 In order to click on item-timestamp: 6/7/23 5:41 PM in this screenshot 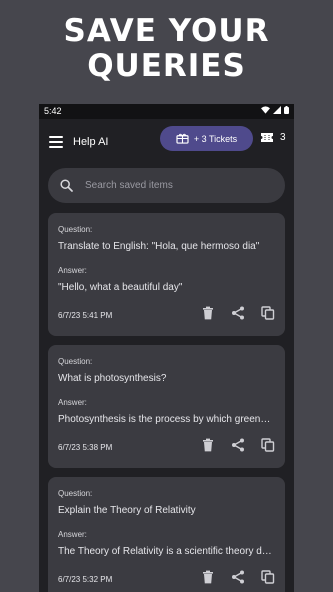, I will do `click(85, 315)`.